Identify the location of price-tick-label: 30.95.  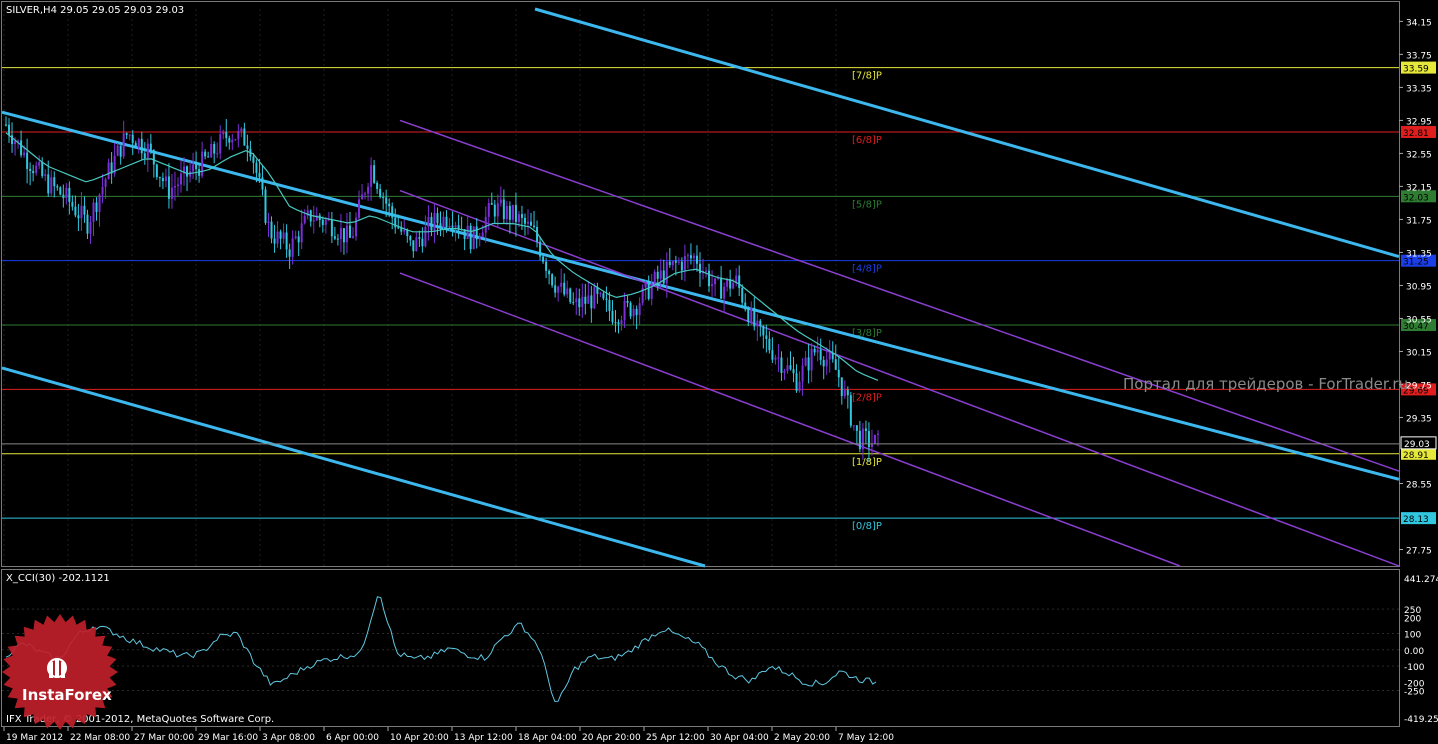
(1419, 287).